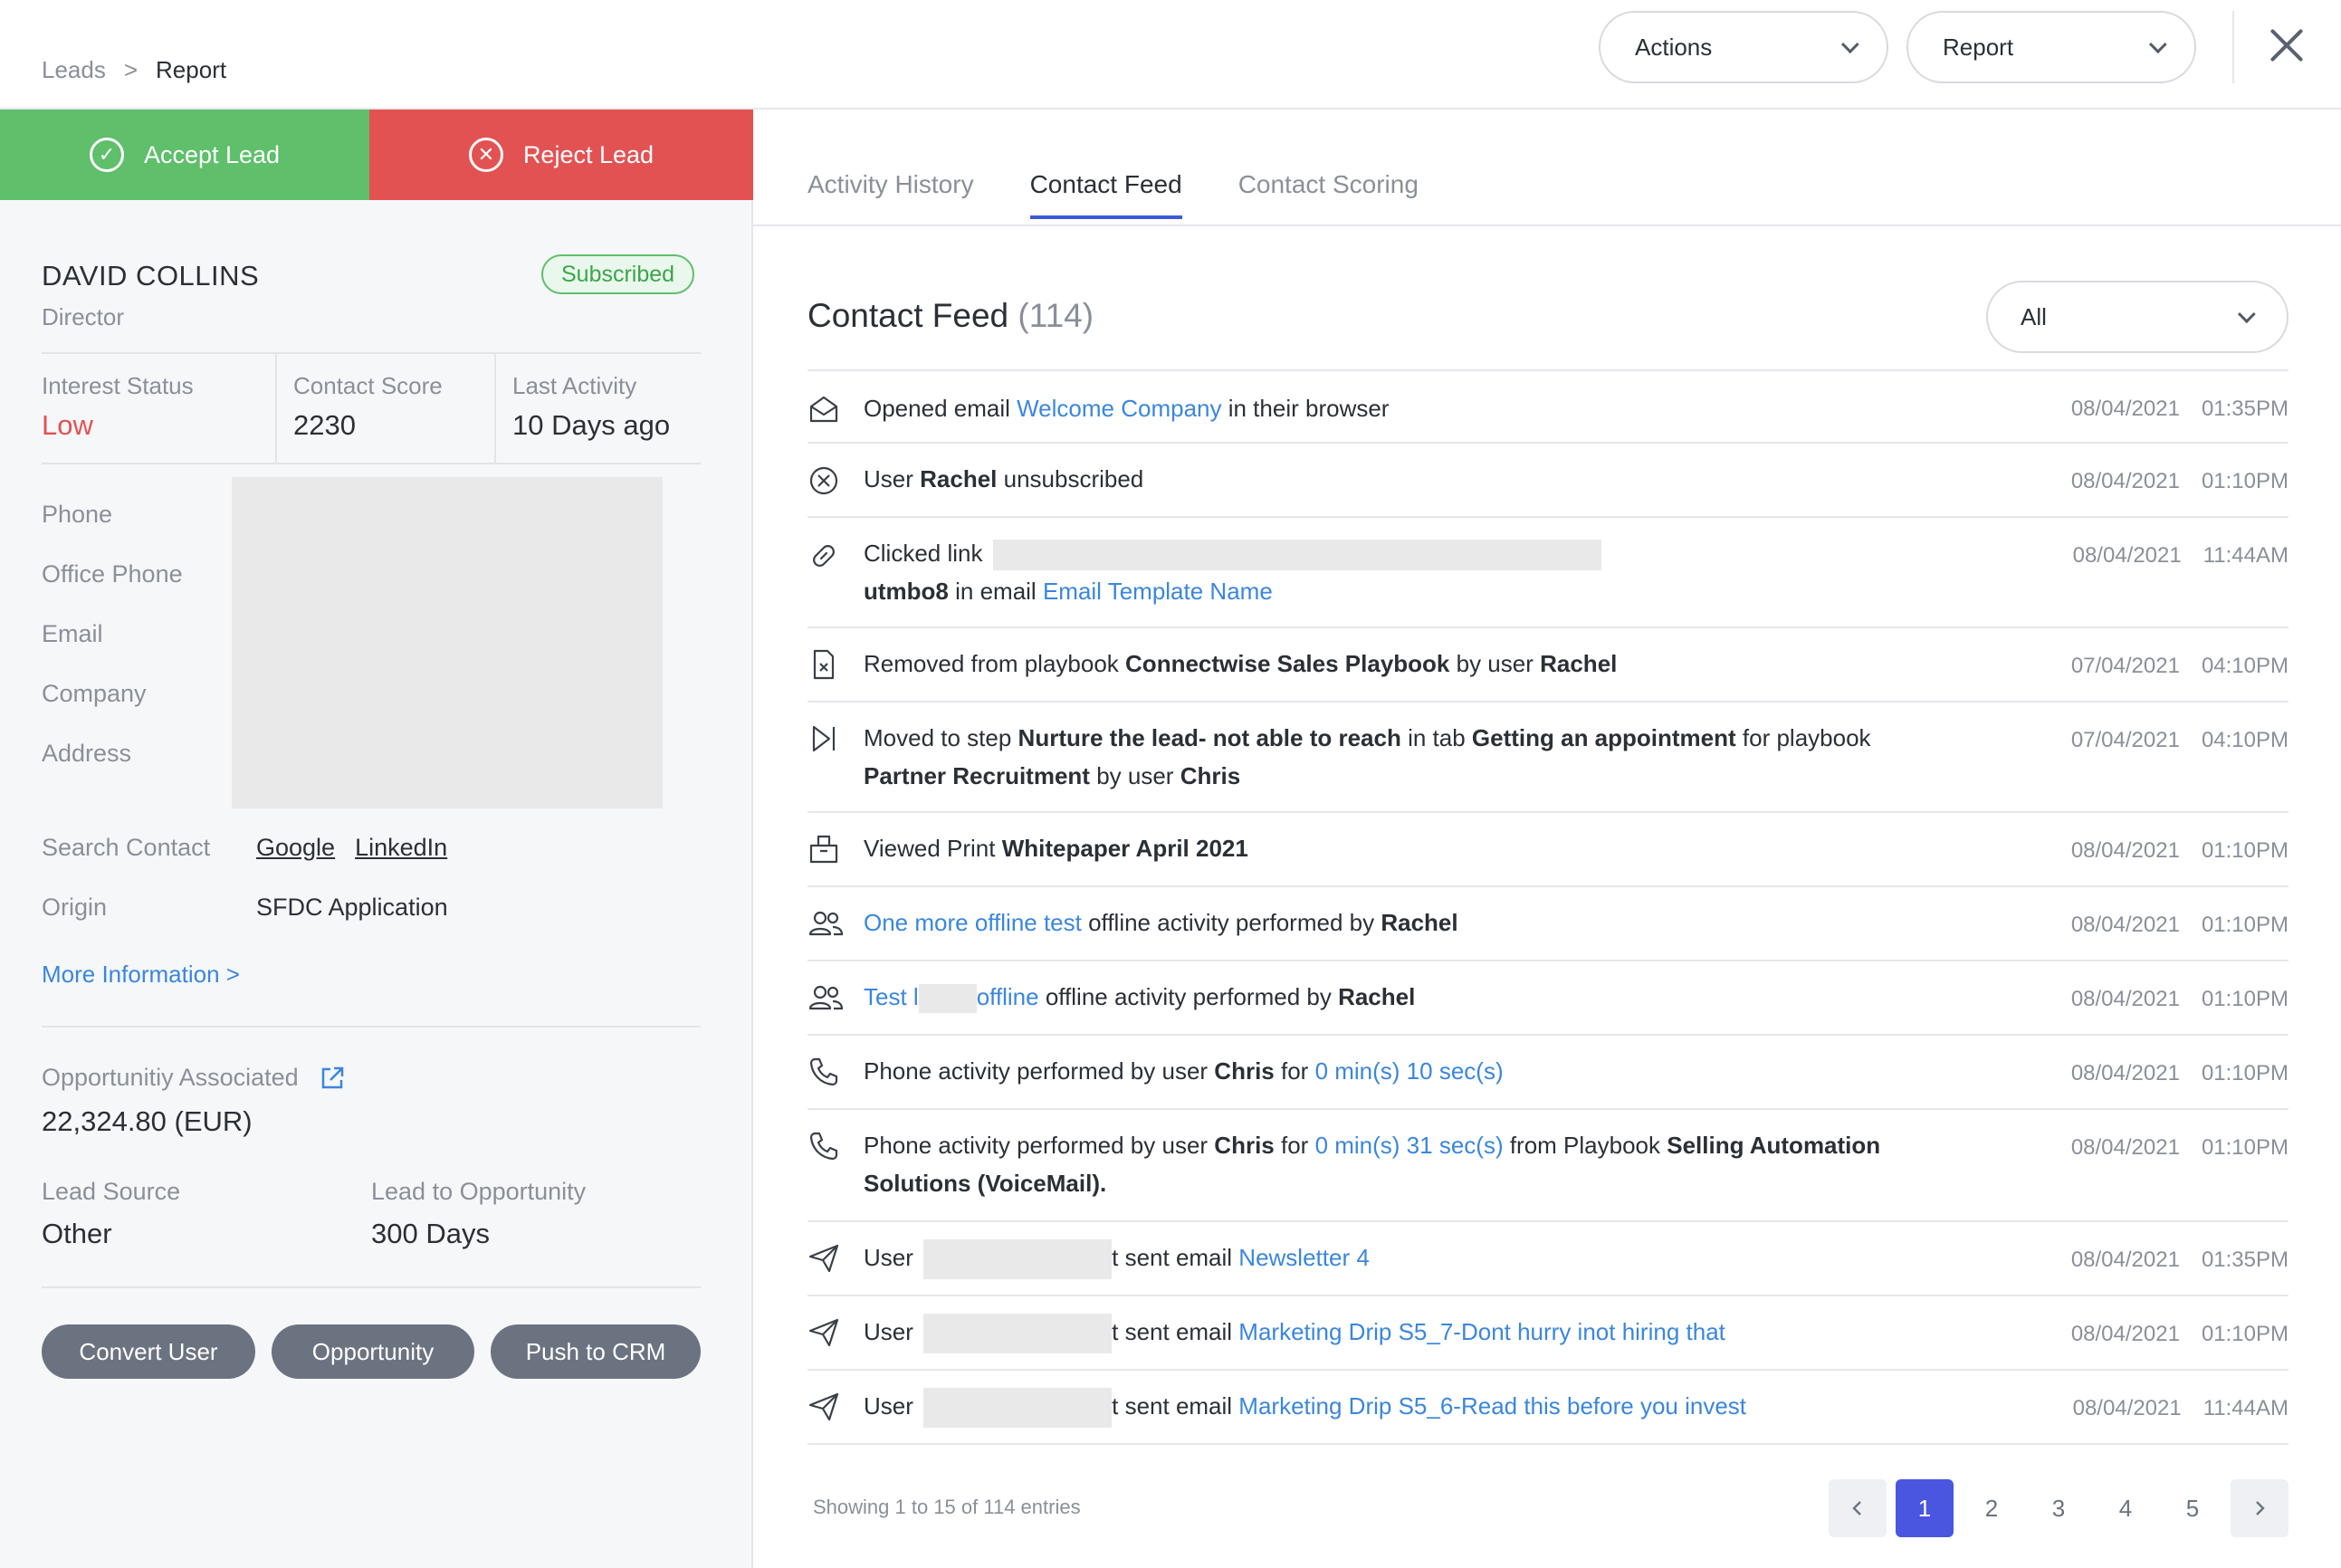 This screenshot has height=1568, width=2341. I want to click on contact-feed-title: Contact Feed (114), so click(950, 316).